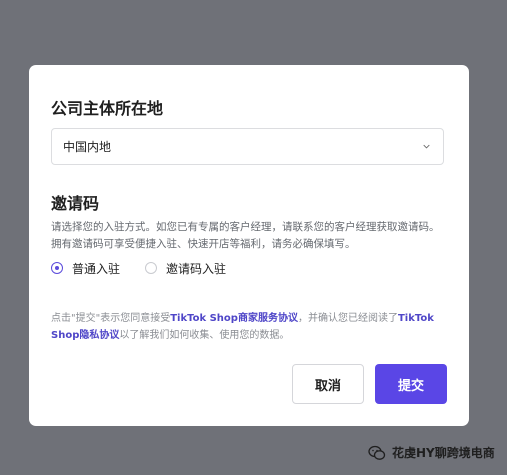 This screenshot has height=475, width=507. I want to click on chevron-down-icon, so click(426, 146).